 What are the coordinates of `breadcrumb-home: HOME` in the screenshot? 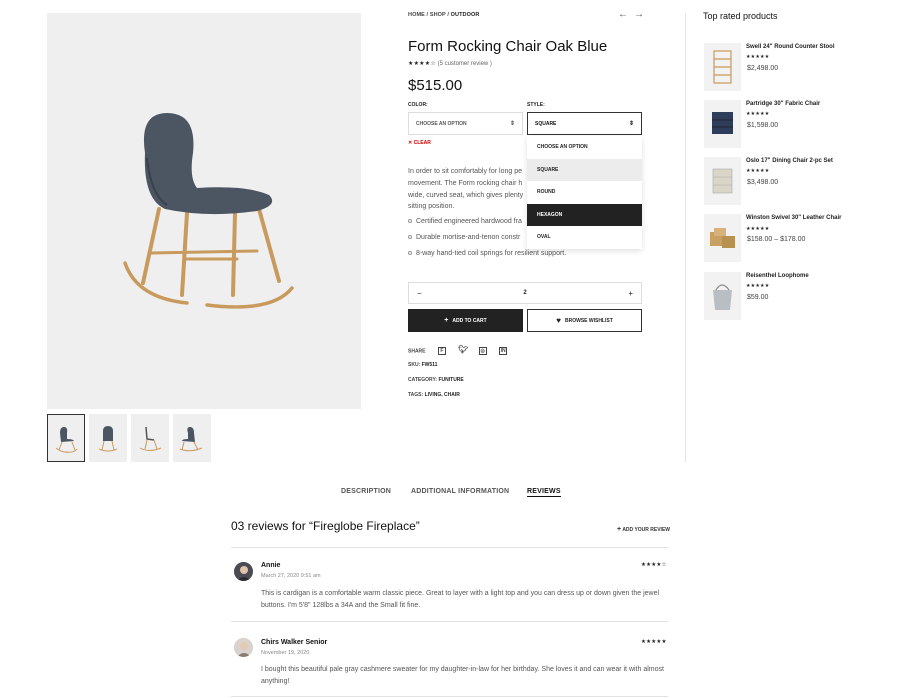 It's located at (416, 15).